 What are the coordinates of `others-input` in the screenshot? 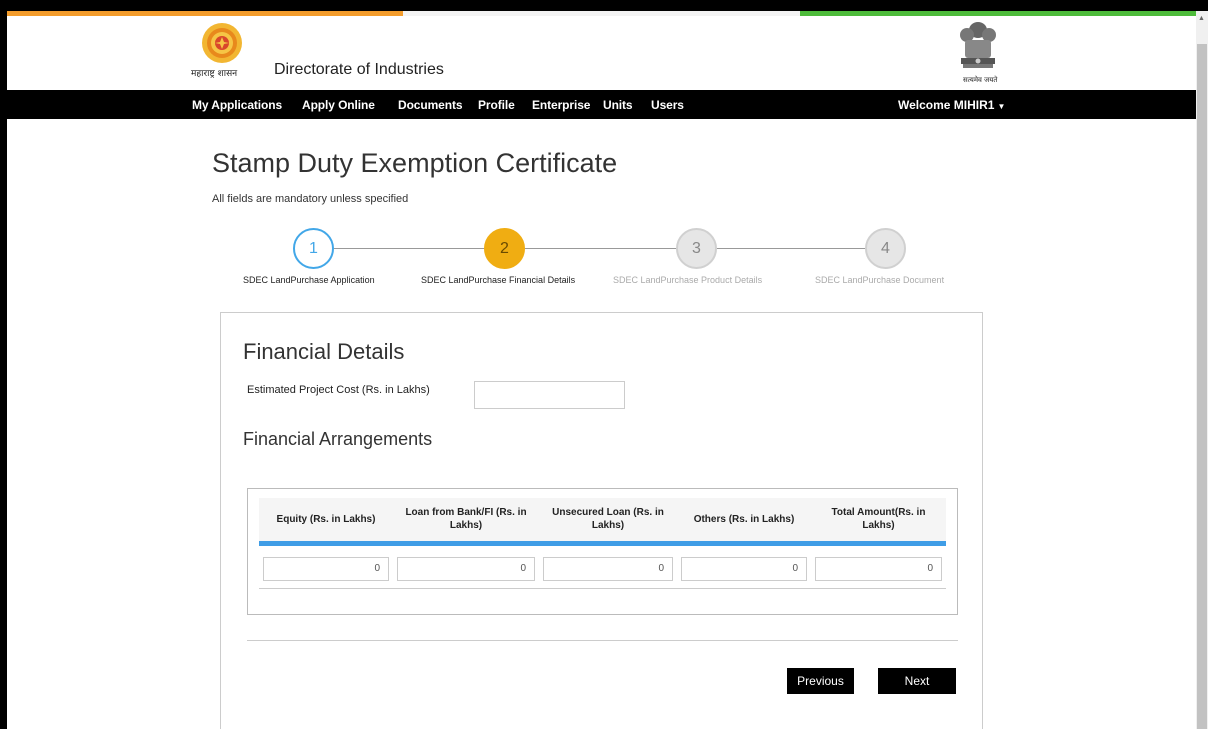 It's located at (744, 568).